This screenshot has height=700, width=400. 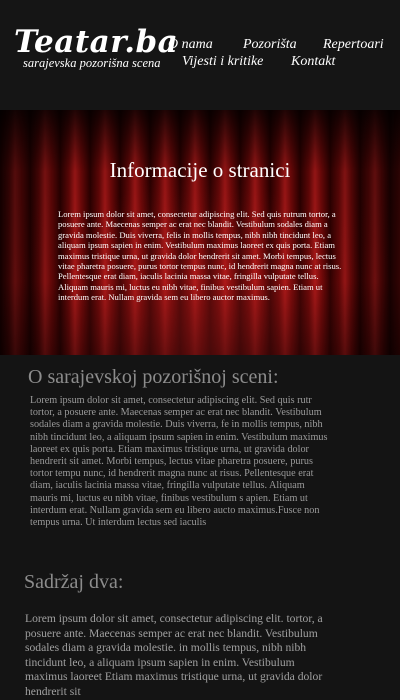 I want to click on section2-title: Sadržaj dva:, so click(x=74, y=582).